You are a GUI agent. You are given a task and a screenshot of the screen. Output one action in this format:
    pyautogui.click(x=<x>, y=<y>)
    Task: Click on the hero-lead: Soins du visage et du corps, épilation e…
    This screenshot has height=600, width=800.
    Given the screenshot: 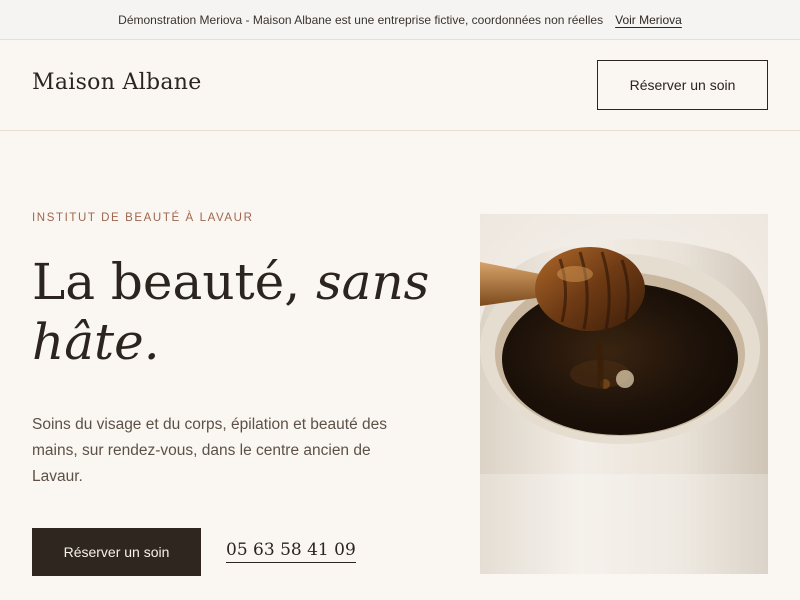 What is the action you would take?
    pyautogui.click(x=210, y=450)
    